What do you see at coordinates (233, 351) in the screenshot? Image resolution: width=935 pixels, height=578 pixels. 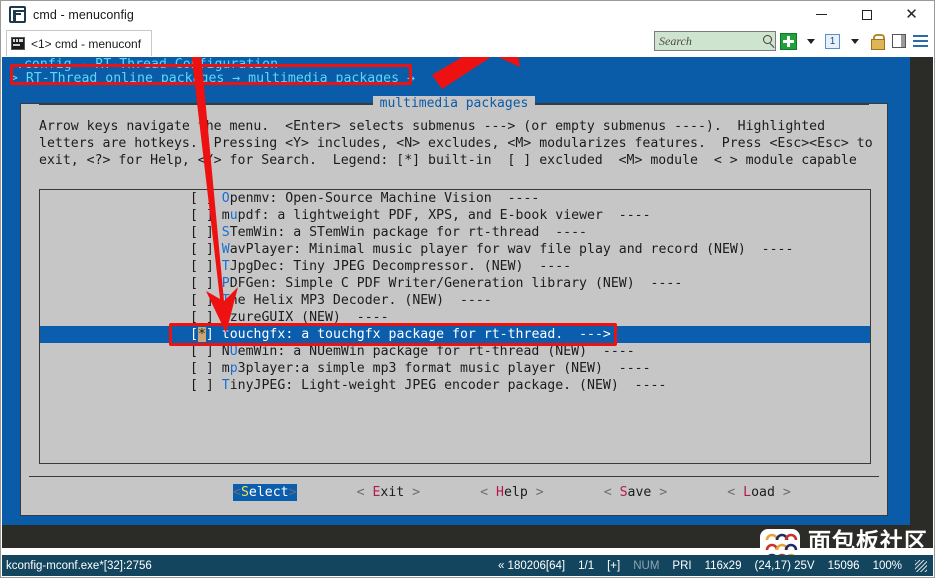 I see `row-hotkey: U` at bounding box center [233, 351].